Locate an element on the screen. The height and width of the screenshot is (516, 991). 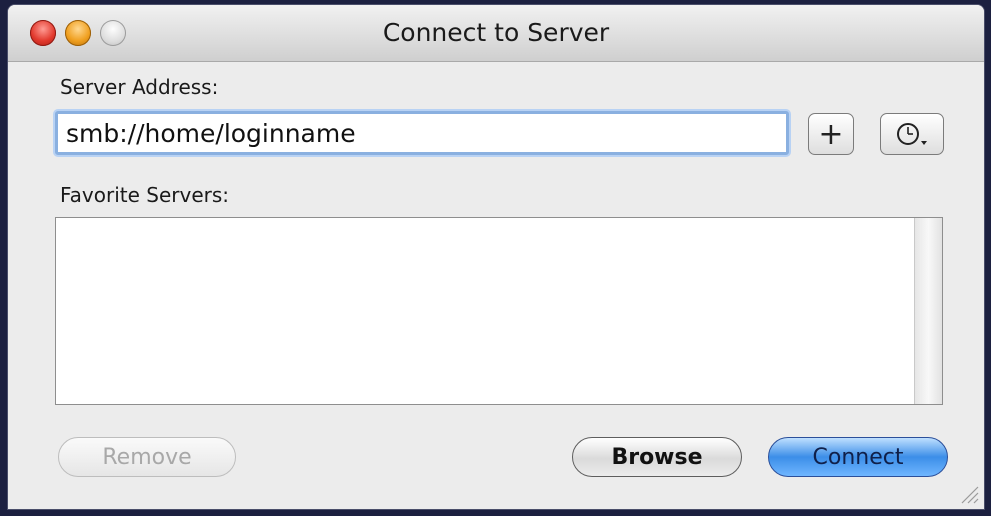
title-bar: Connect to Server is located at coordinates (496, 33).